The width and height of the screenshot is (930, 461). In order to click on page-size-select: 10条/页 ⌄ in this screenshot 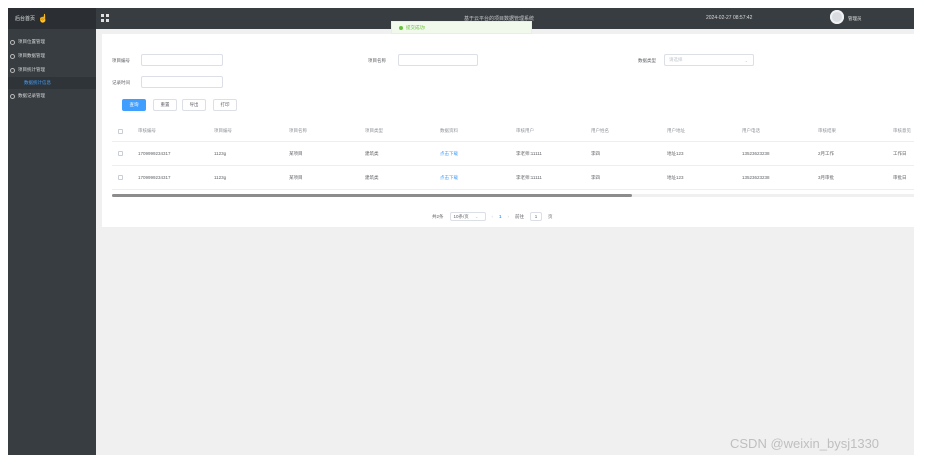, I will do `click(467, 216)`.